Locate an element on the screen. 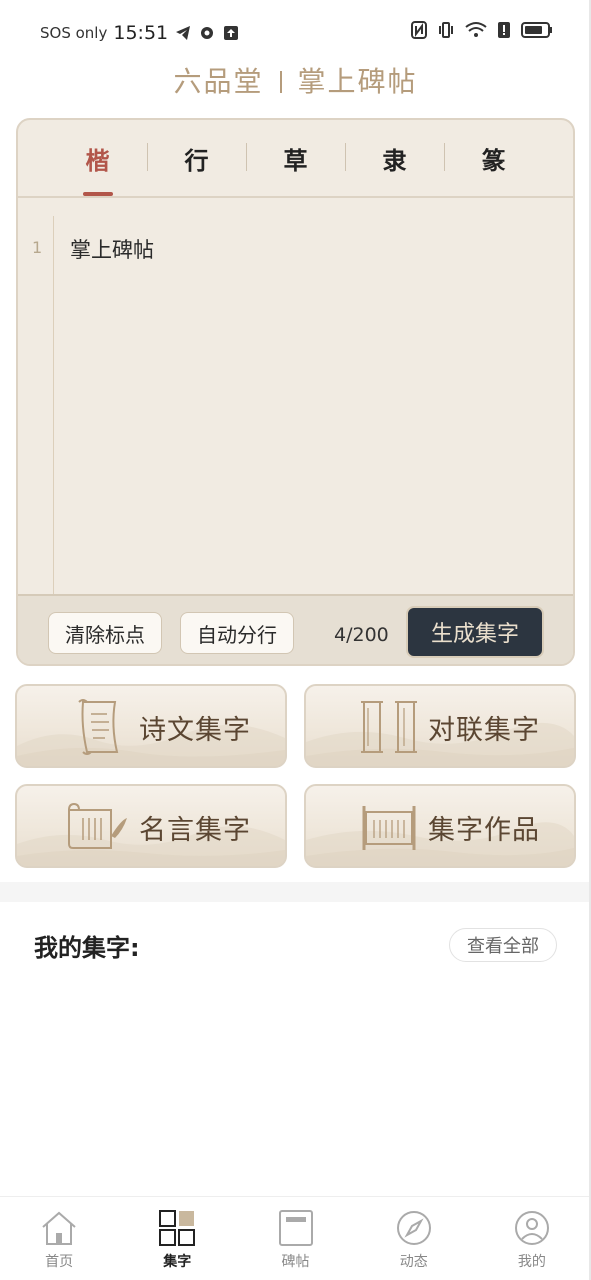 This screenshot has width=591, height=1280. nav-collect: 集字 is located at coordinates (177, 1238).